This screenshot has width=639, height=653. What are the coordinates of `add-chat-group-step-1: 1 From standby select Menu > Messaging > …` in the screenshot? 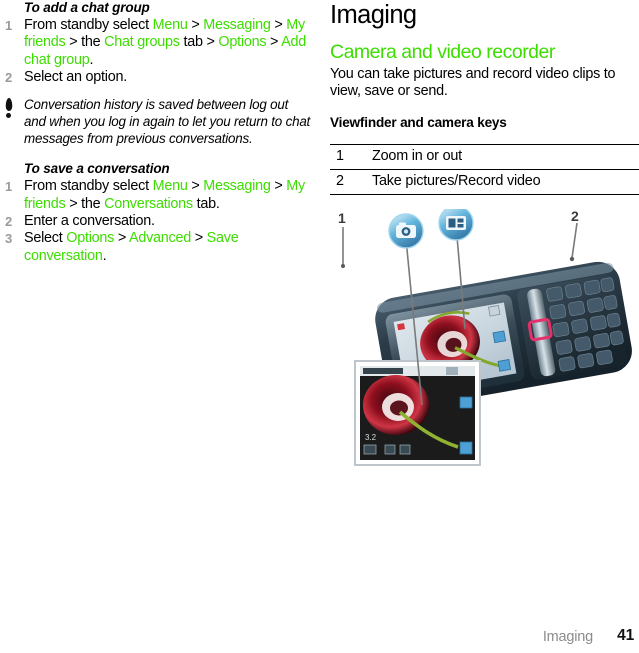 It's located at (156, 43).